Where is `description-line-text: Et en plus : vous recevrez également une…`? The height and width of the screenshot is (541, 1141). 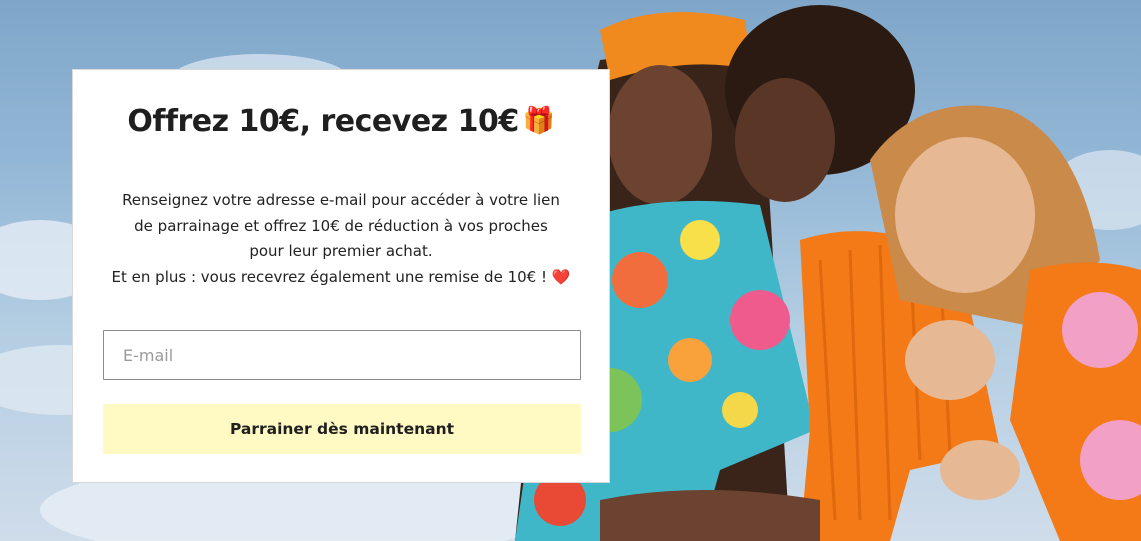 description-line-text: Et en plus : vous recevrez également une… is located at coordinates (329, 276).